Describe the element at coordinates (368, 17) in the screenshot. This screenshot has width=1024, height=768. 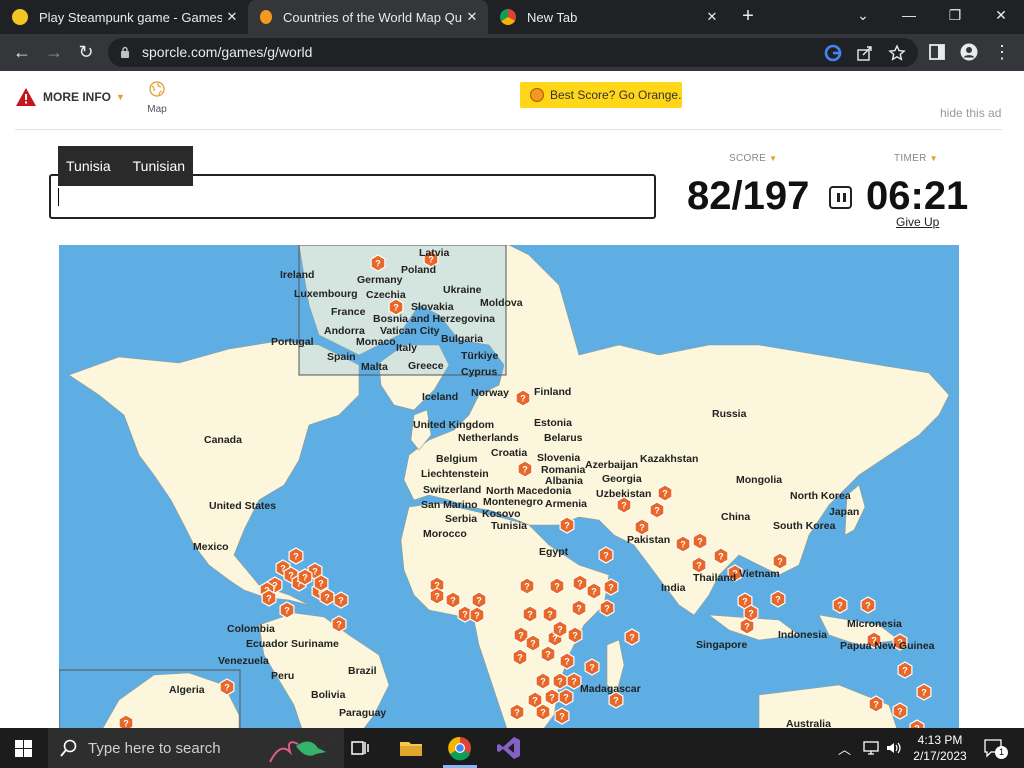
I see `tab-world-quiz: Countries of the World Map Quiz ✕` at that location.